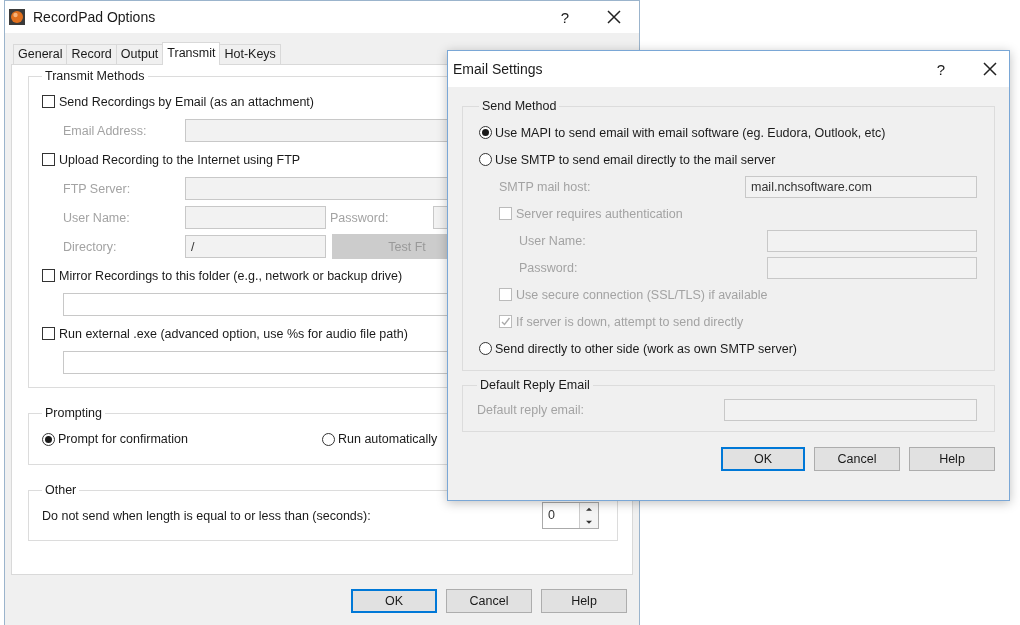 The height and width of the screenshot is (625, 1020). Describe the element at coordinates (519, 106) in the screenshot. I see `group-title: Send Method` at that location.